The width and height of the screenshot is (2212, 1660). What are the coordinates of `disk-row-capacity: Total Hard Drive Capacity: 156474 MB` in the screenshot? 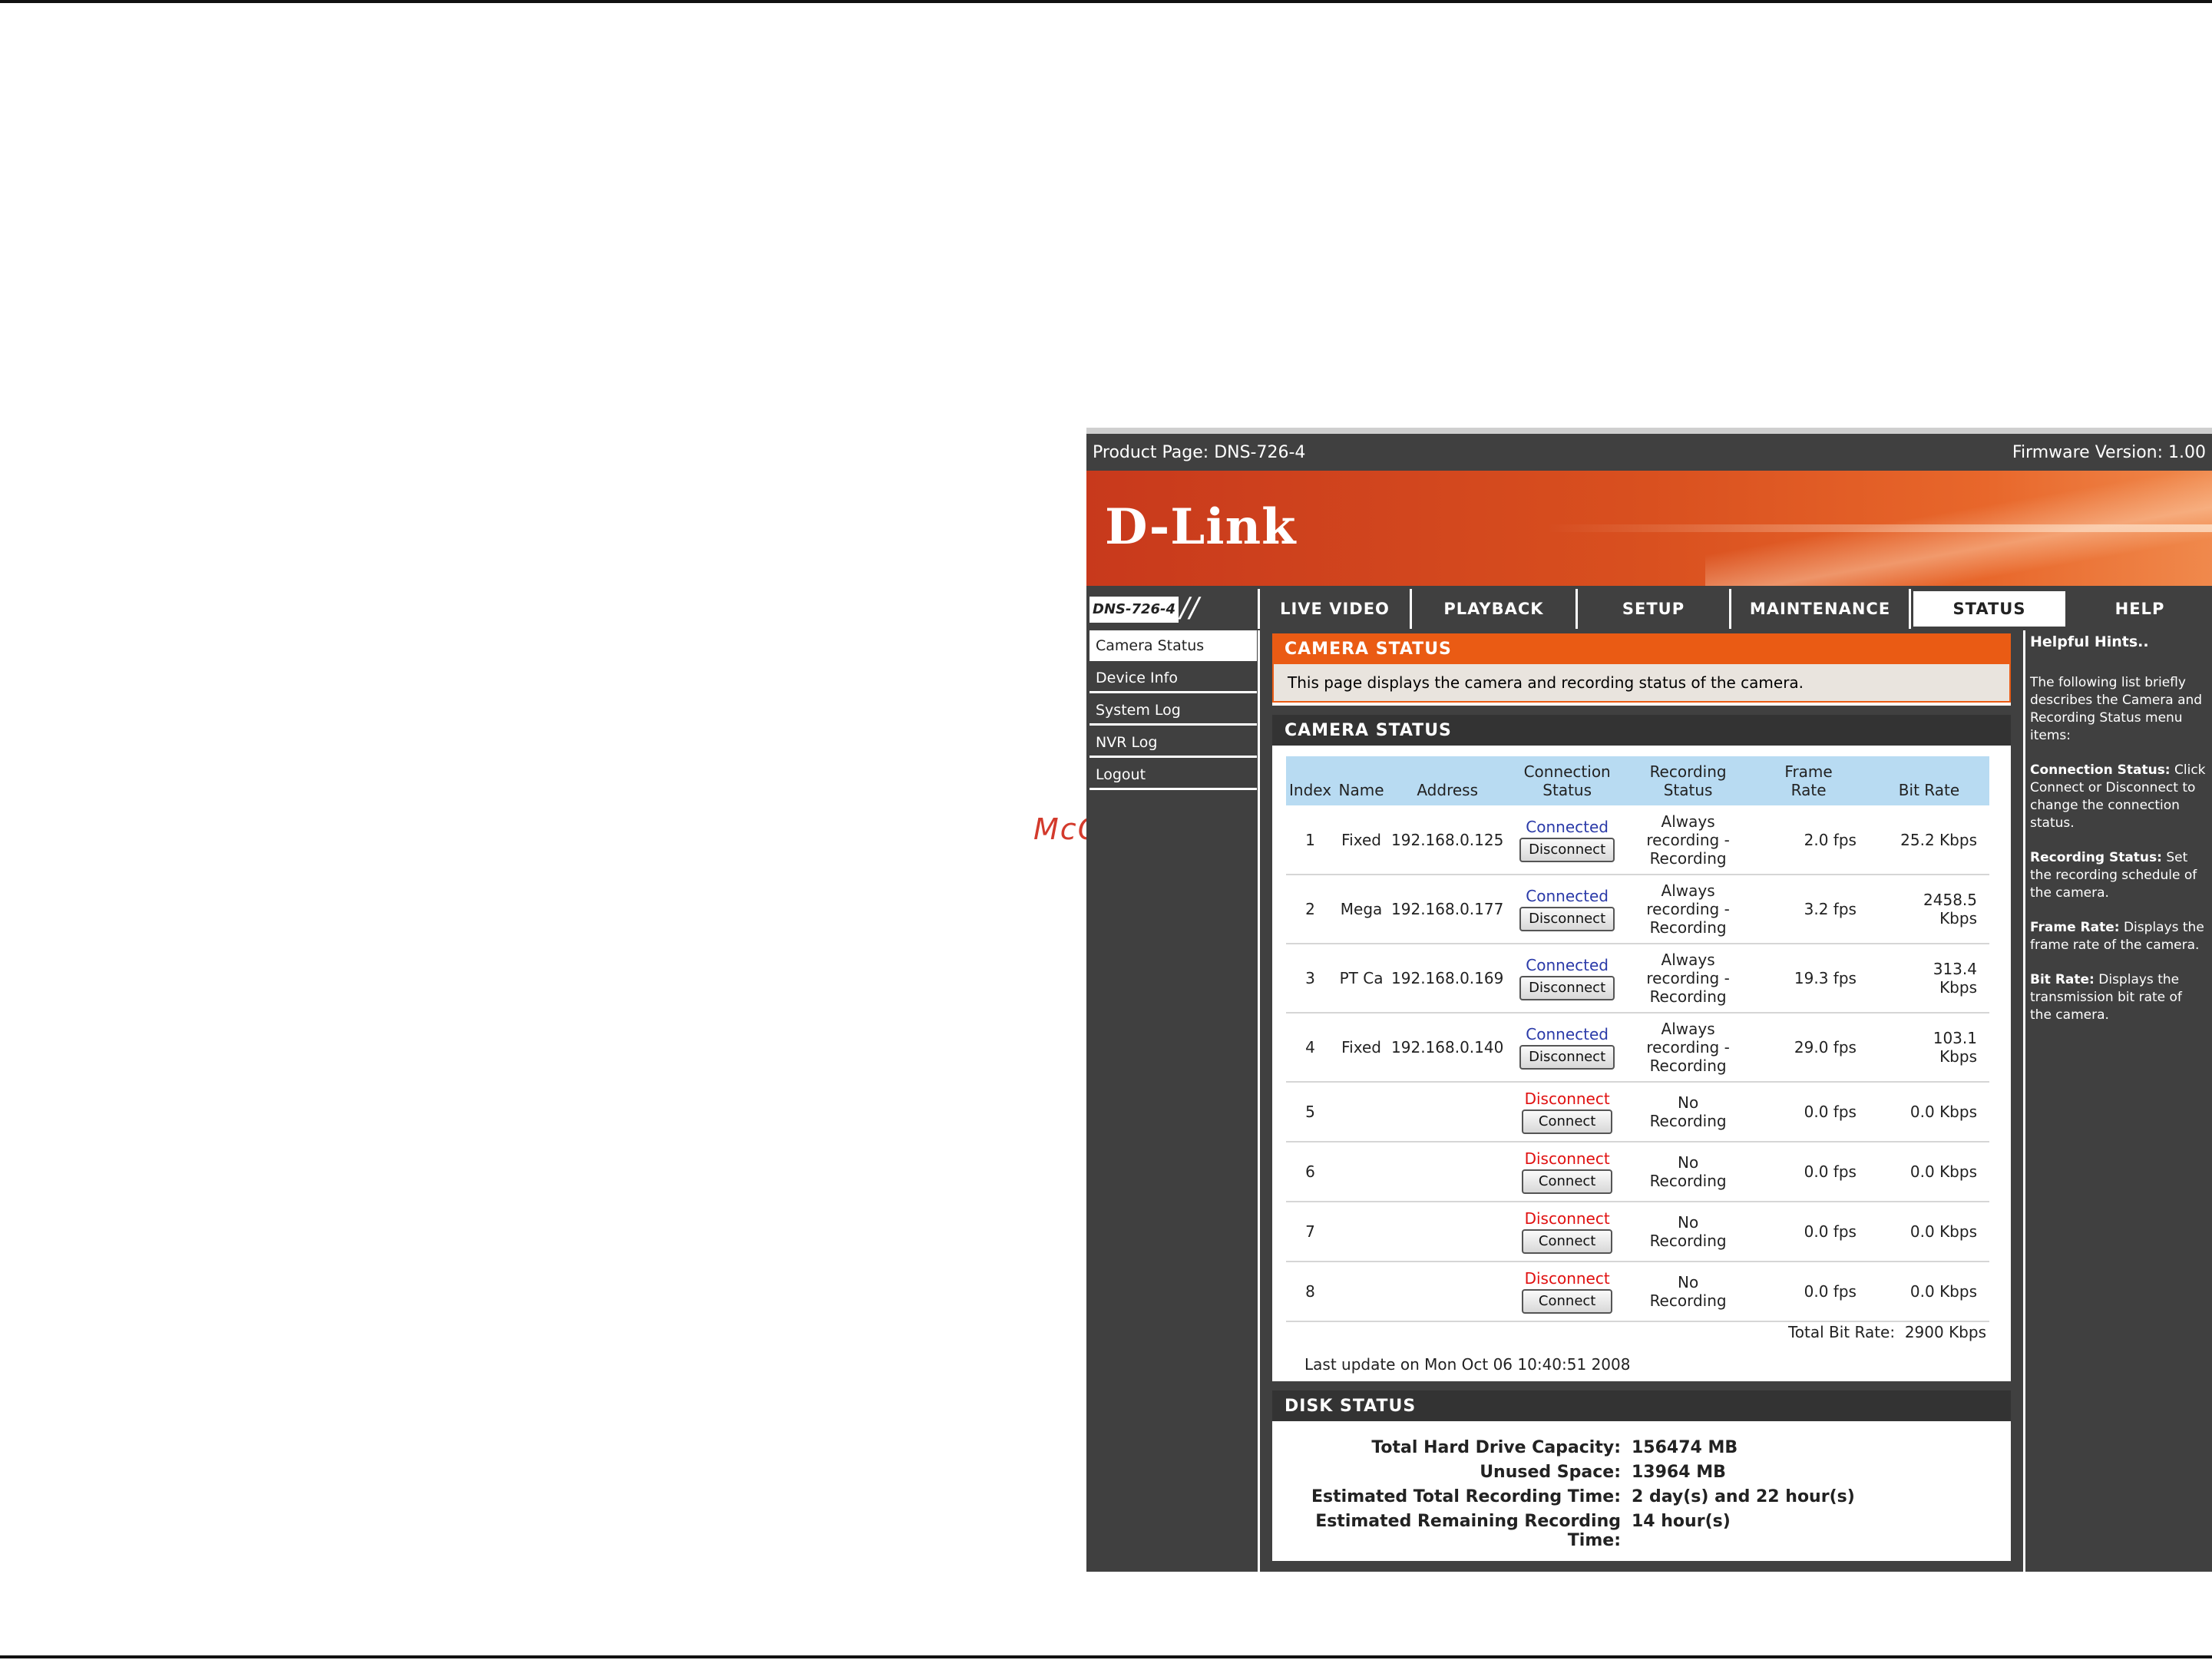 It's located at (1643, 1450).